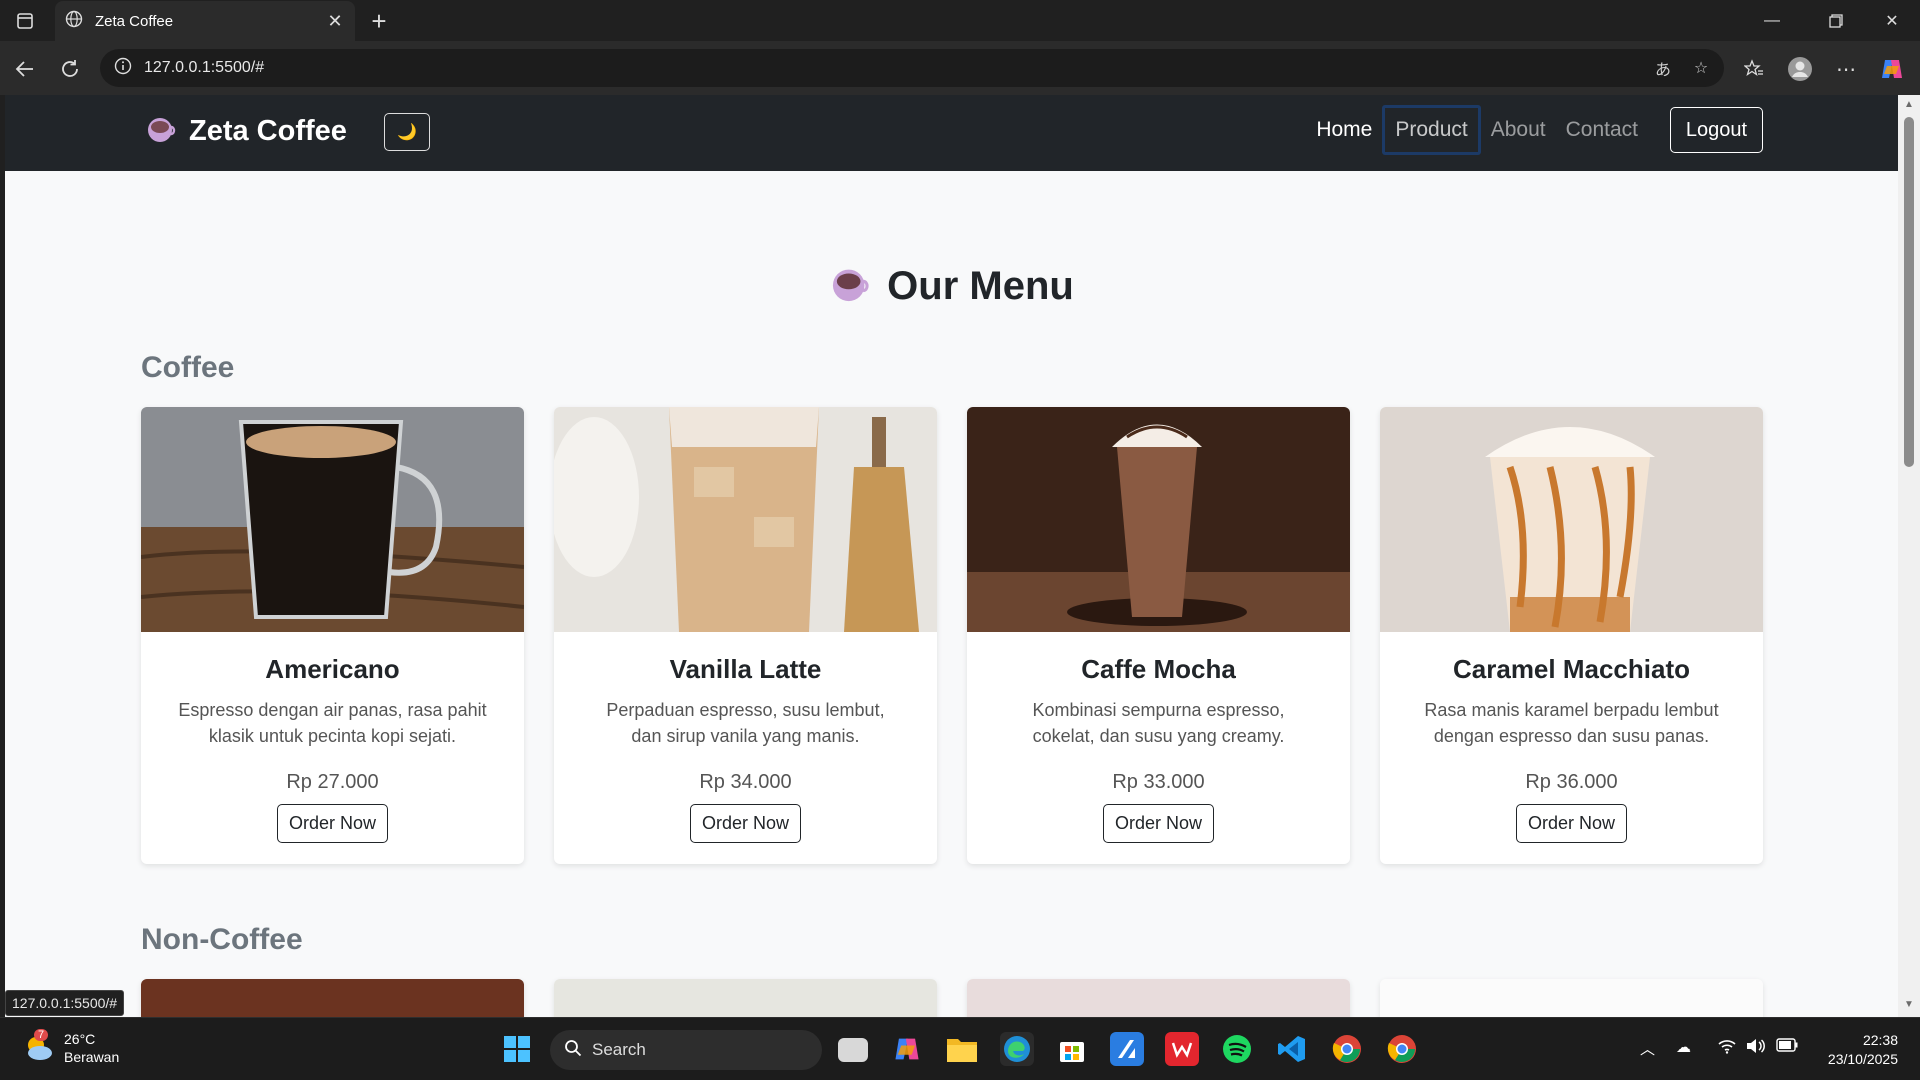 This screenshot has height=1080, width=1920. What do you see at coordinates (188, 367) in the screenshot?
I see `section-title-coffee: Coffee` at bounding box center [188, 367].